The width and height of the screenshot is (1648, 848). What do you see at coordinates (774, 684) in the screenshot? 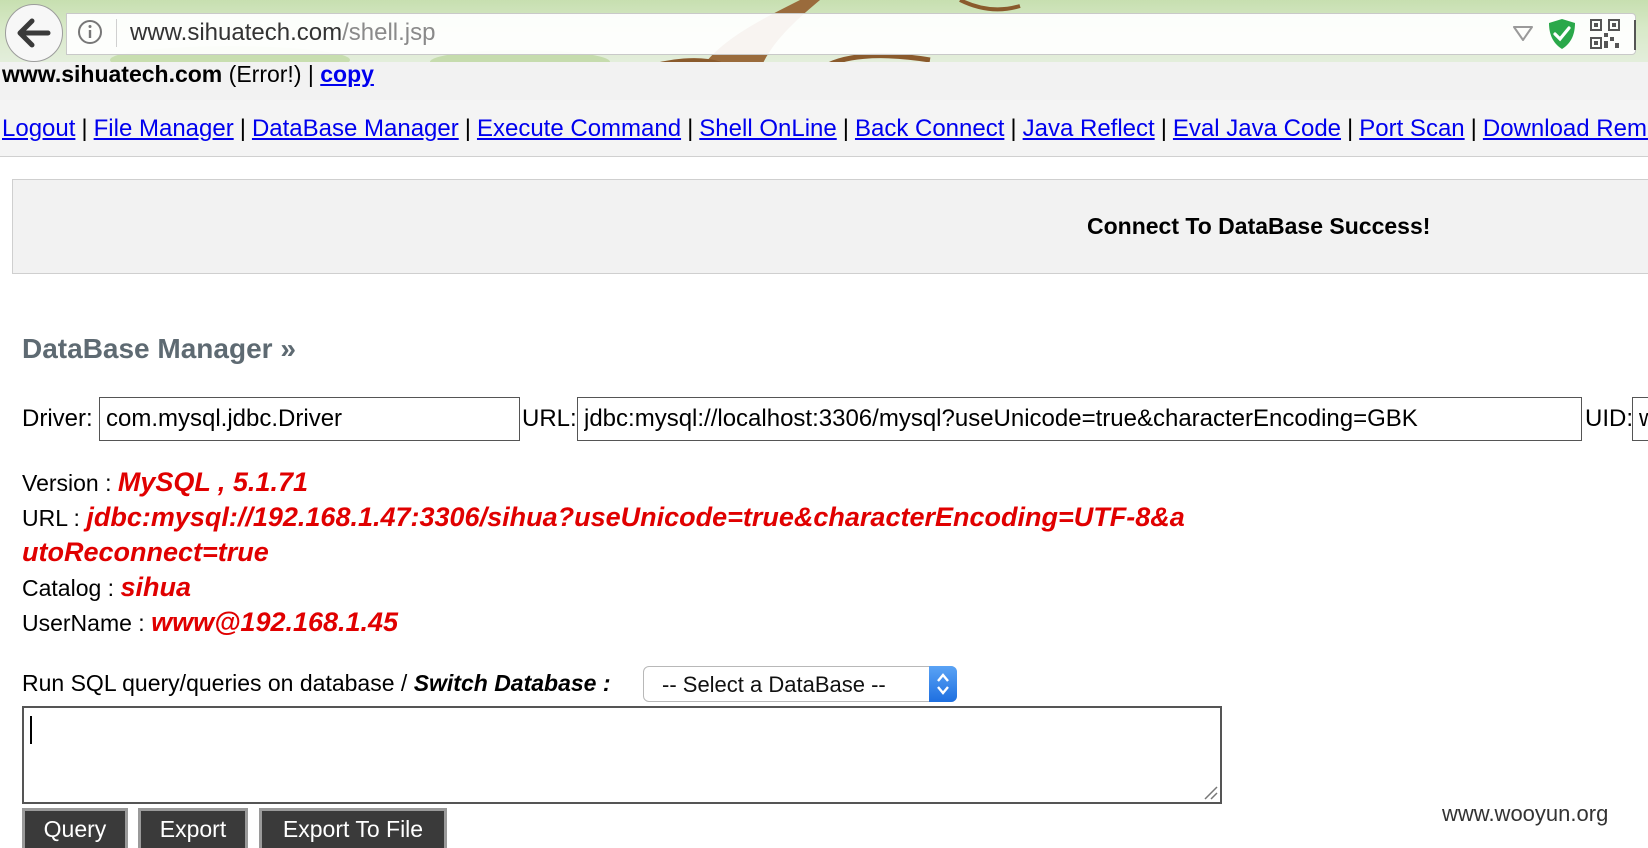
I see `database-select-value: -- Select a DataBase --` at bounding box center [774, 684].